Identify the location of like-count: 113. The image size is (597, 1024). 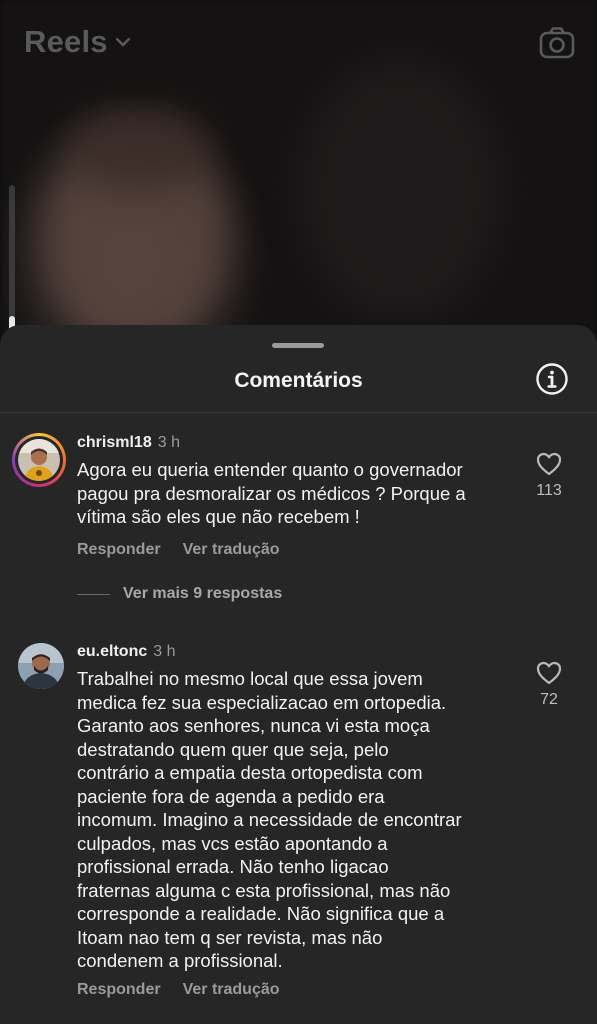
(549, 490).